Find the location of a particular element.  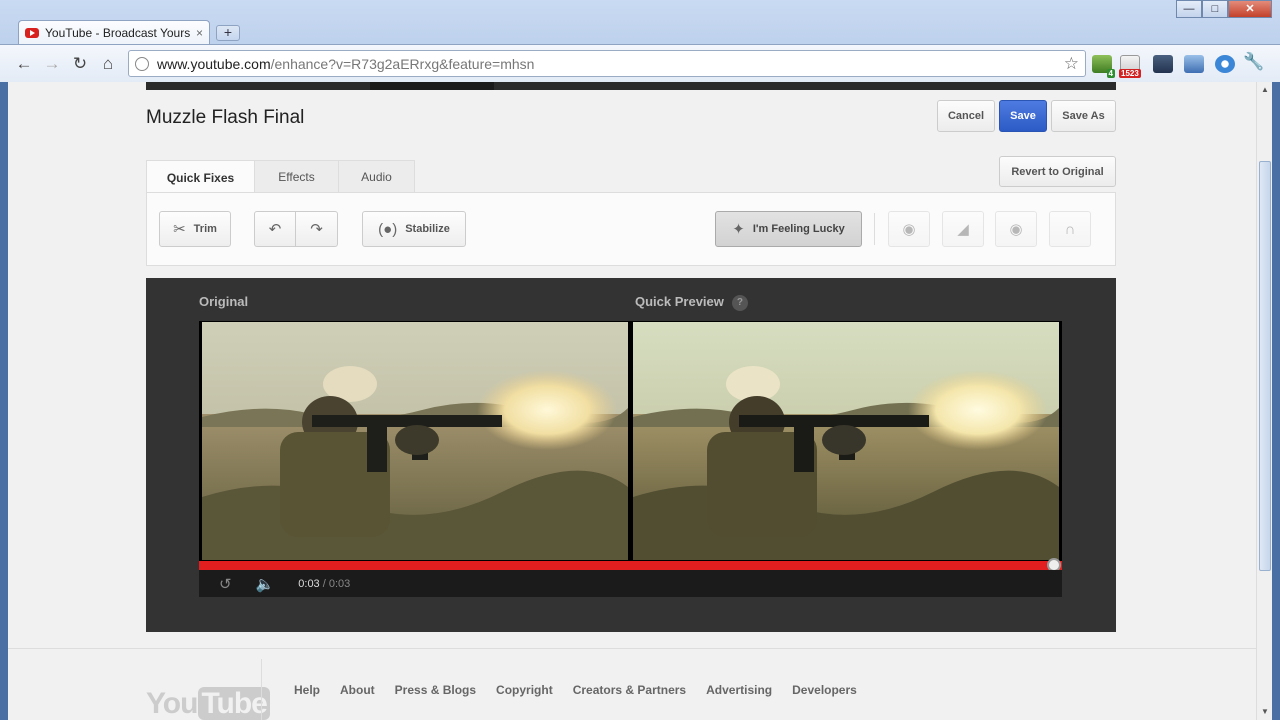

feeling-lucky-button: ✦ I'm Feeling Lucky is located at coordinates (788, 229).